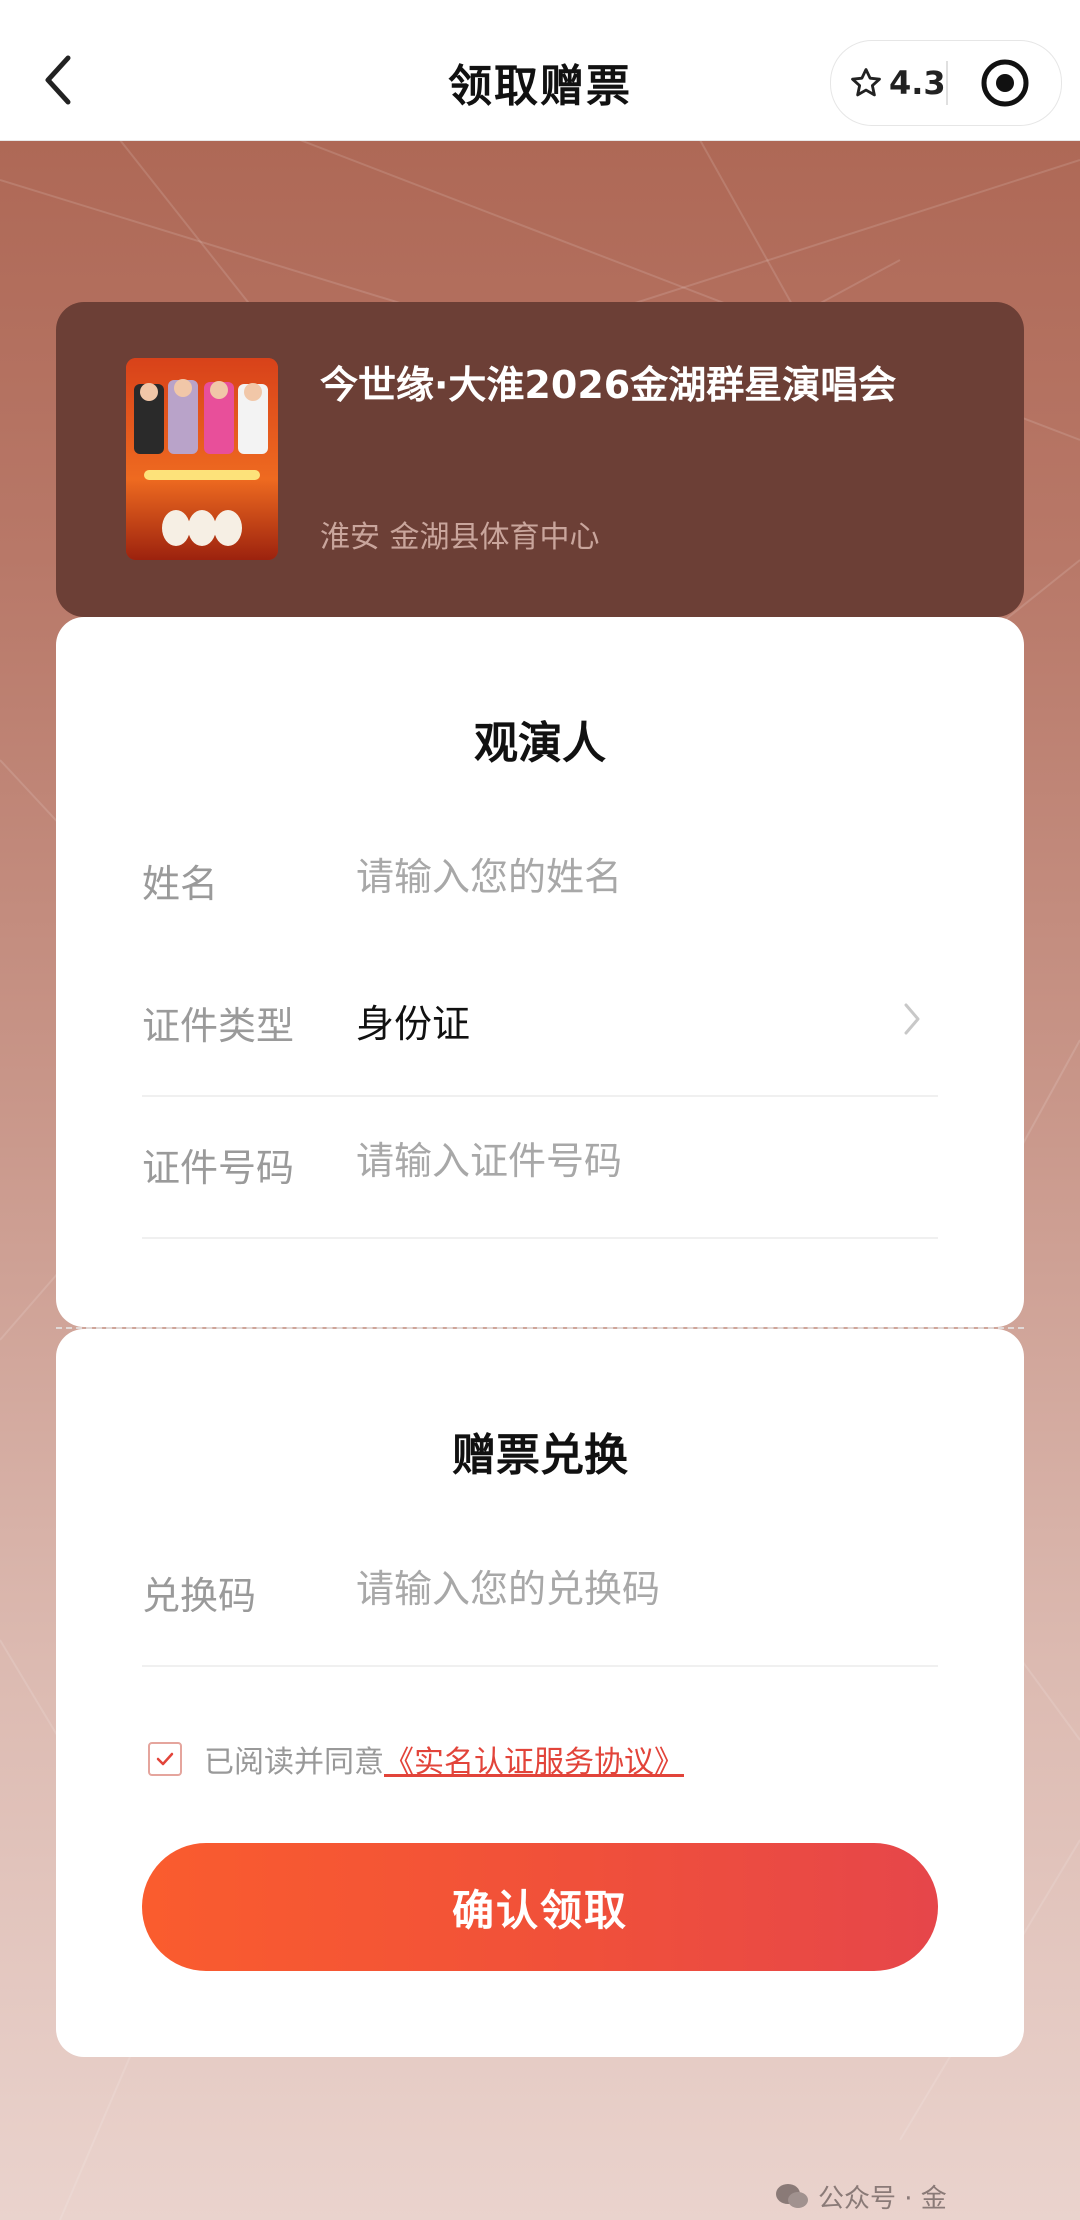 The height and width of the screenshot is (2220, 1080). I want to click on id-number-label: 证件号码, so click(218, 1168).